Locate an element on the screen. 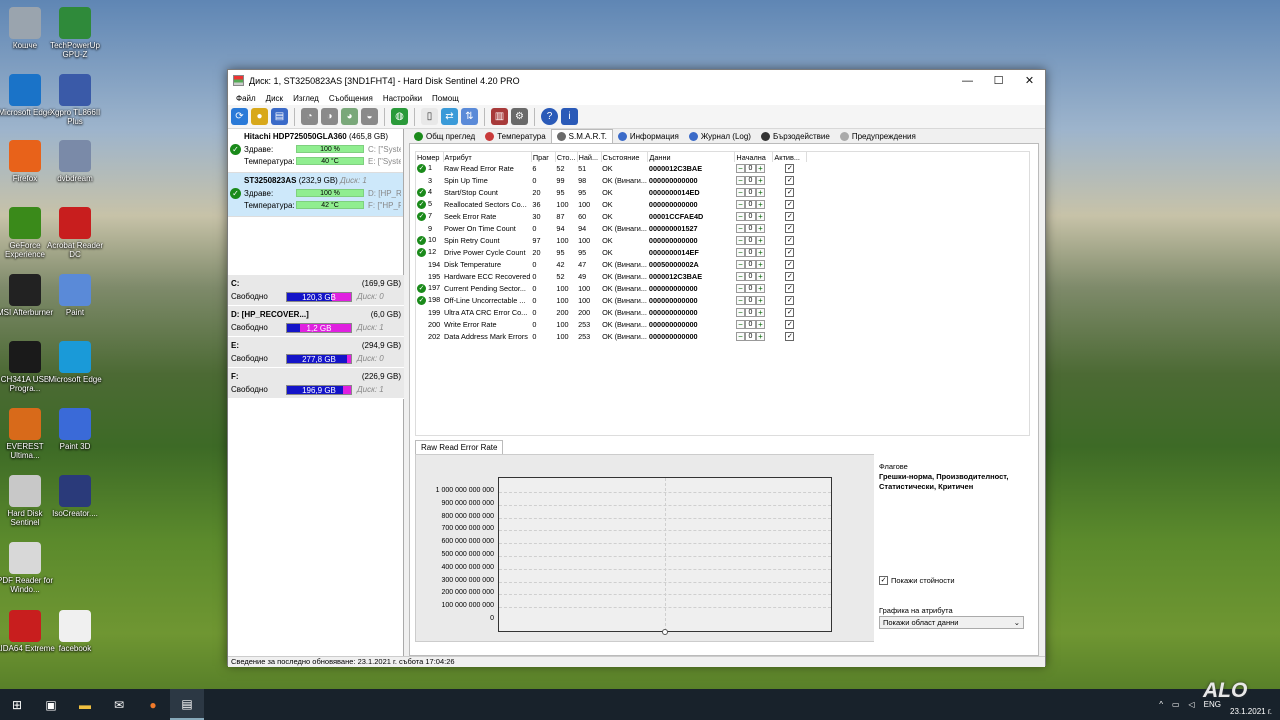 Image resolution: width=1280 pixels, height=720 pixels. settings-gear-icon: ⚙ is located at coordinates (519, 116).